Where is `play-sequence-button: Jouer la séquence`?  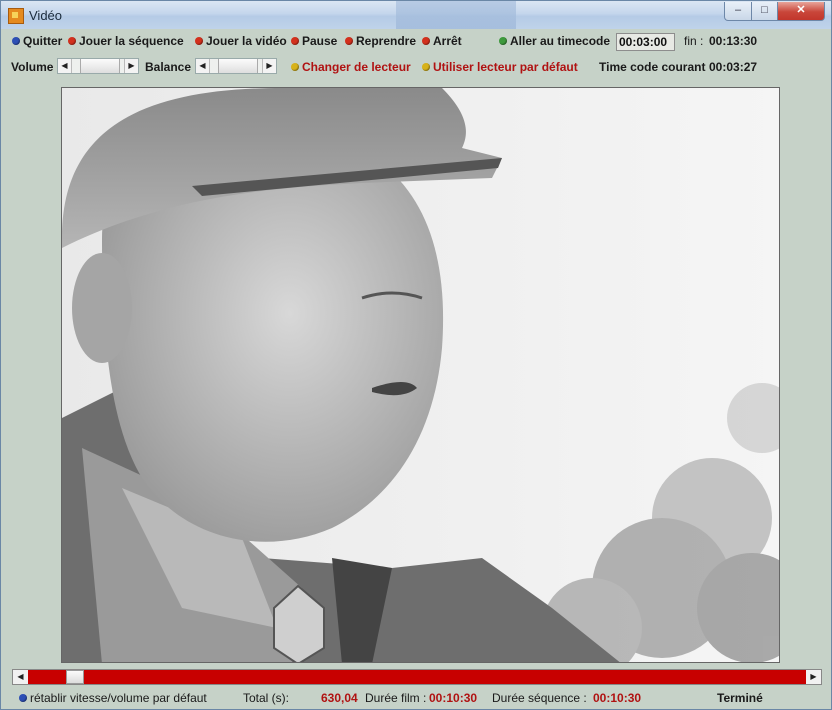
play-sequence-button: Jouer la séquence is located at coordinates (126, 41).